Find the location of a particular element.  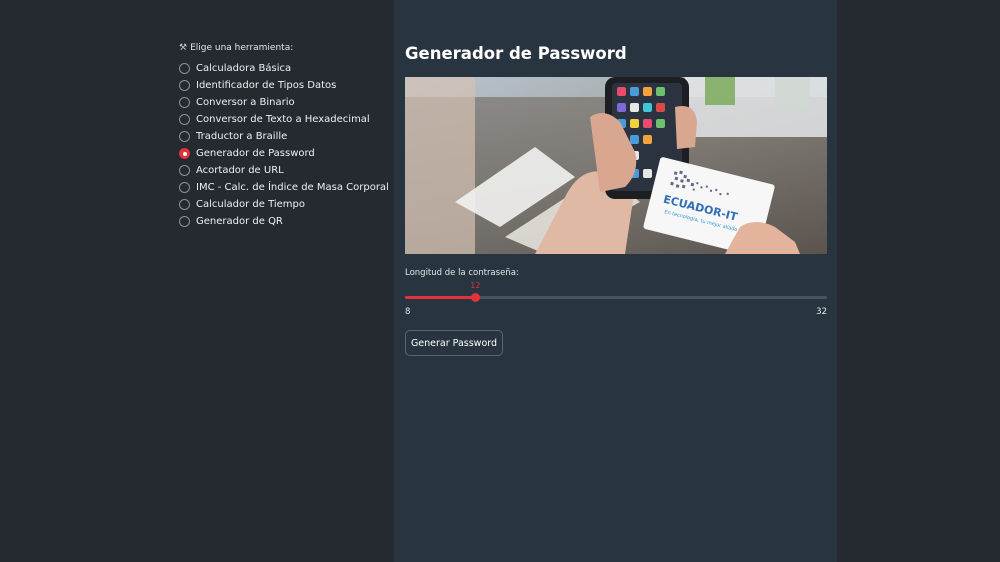

radio-option-label: Acortador de URL is located at coordinates (240, 170).